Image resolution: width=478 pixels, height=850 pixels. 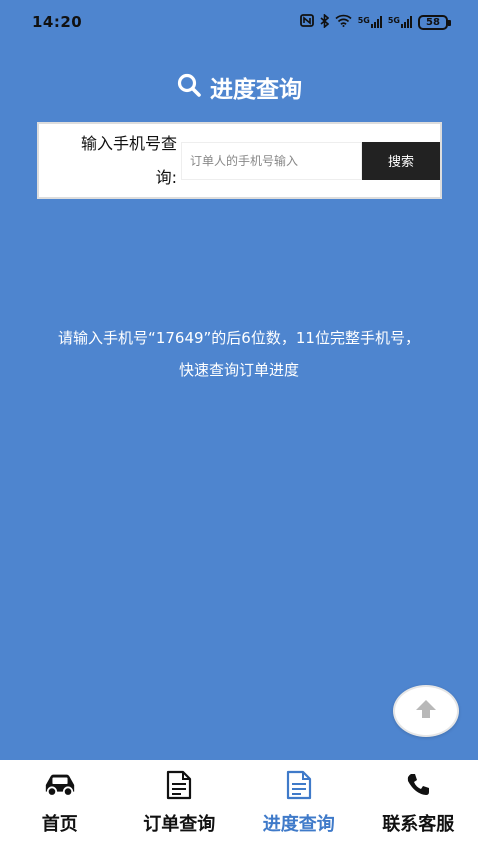 I want to click on tab-progress: 进度查询, so click(x=299, y=805).